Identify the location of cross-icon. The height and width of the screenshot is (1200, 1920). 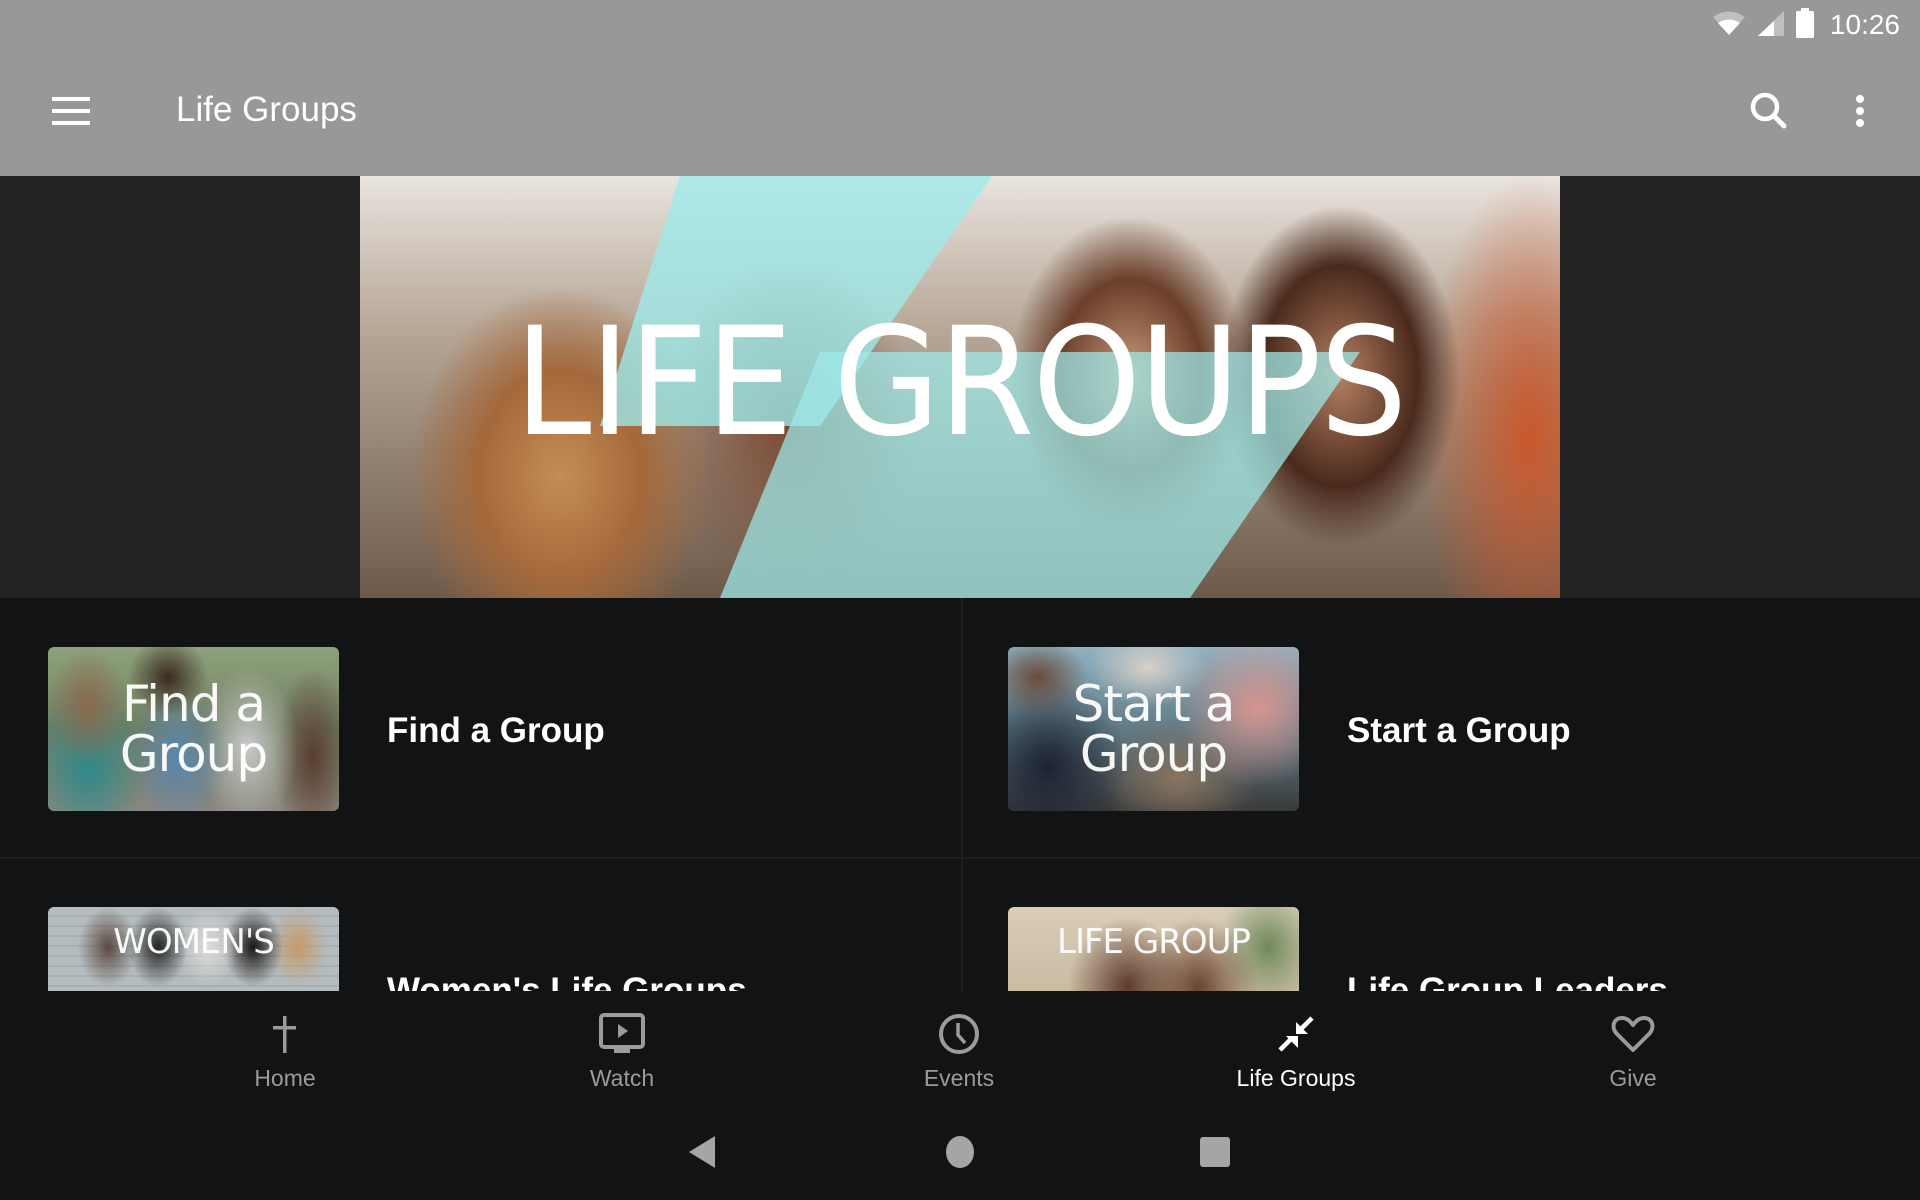
(285, 1034).